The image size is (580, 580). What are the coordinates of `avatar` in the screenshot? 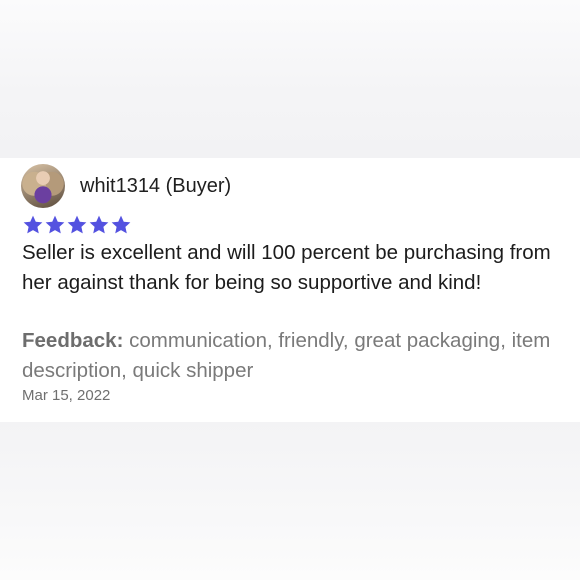 It's located at (43, 186).